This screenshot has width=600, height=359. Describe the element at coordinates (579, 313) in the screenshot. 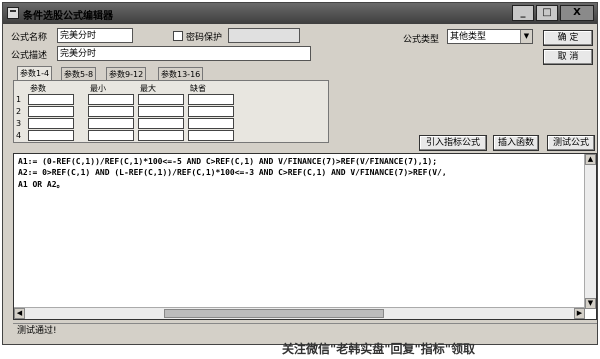

I see `arrow-right-icon: ▶` at that location.